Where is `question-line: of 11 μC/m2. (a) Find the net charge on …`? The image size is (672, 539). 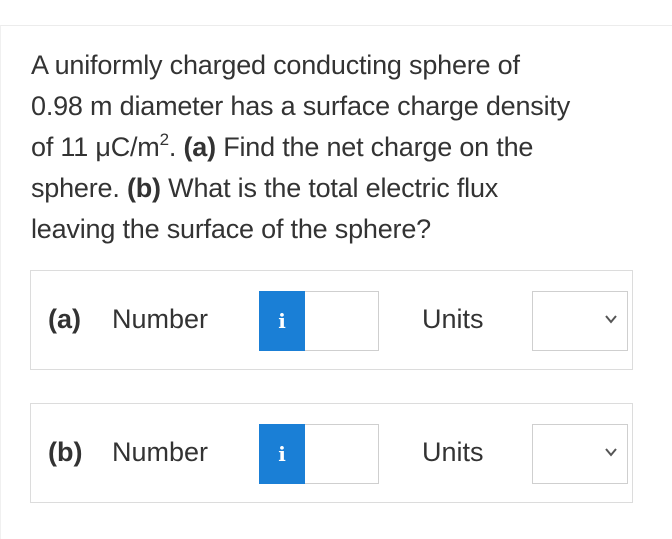
question-line: of 11 μC/m2. (a) Find the net charge on … is located at coordinates (282, 146).